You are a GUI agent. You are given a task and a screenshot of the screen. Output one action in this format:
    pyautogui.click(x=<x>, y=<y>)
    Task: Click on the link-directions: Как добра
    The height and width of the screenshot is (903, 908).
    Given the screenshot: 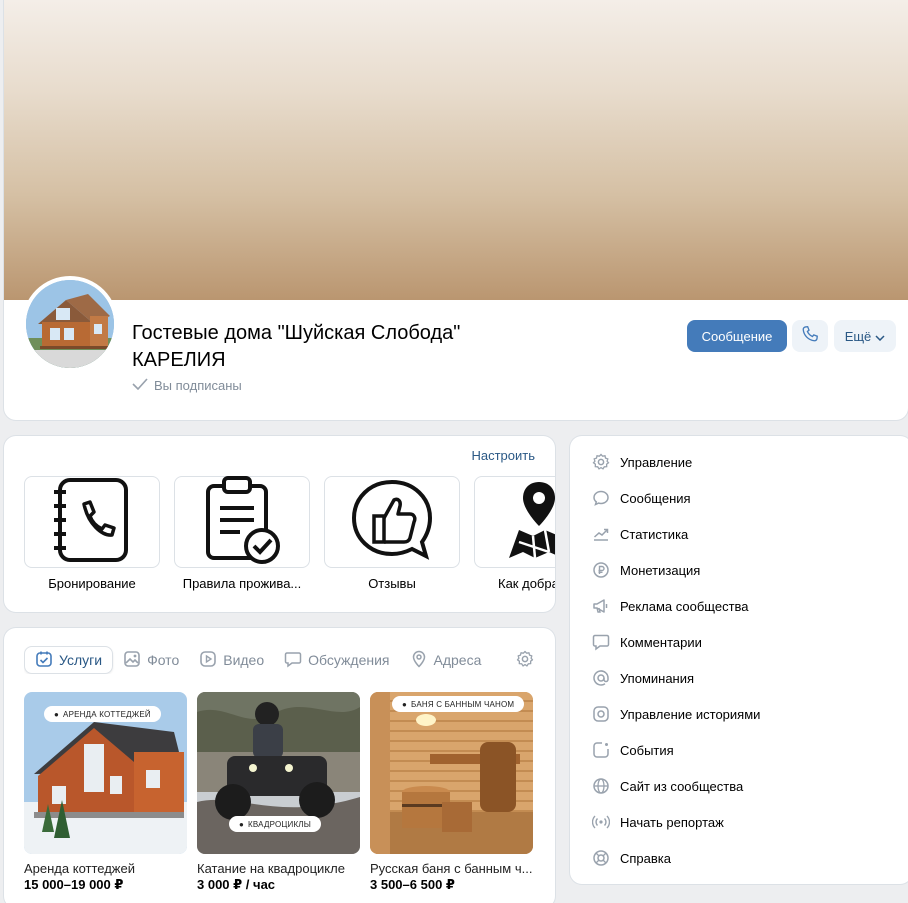 What is the action you would take?
    pyautogui.click(x=514, y=533)
    